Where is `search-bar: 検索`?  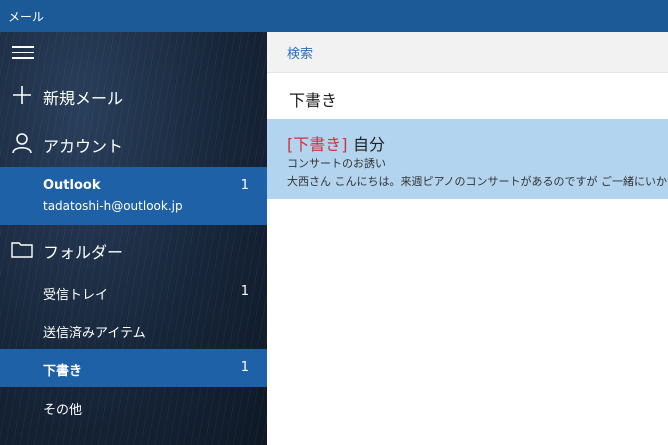
search-bar: 検索 is located at coordinates (467, 52).